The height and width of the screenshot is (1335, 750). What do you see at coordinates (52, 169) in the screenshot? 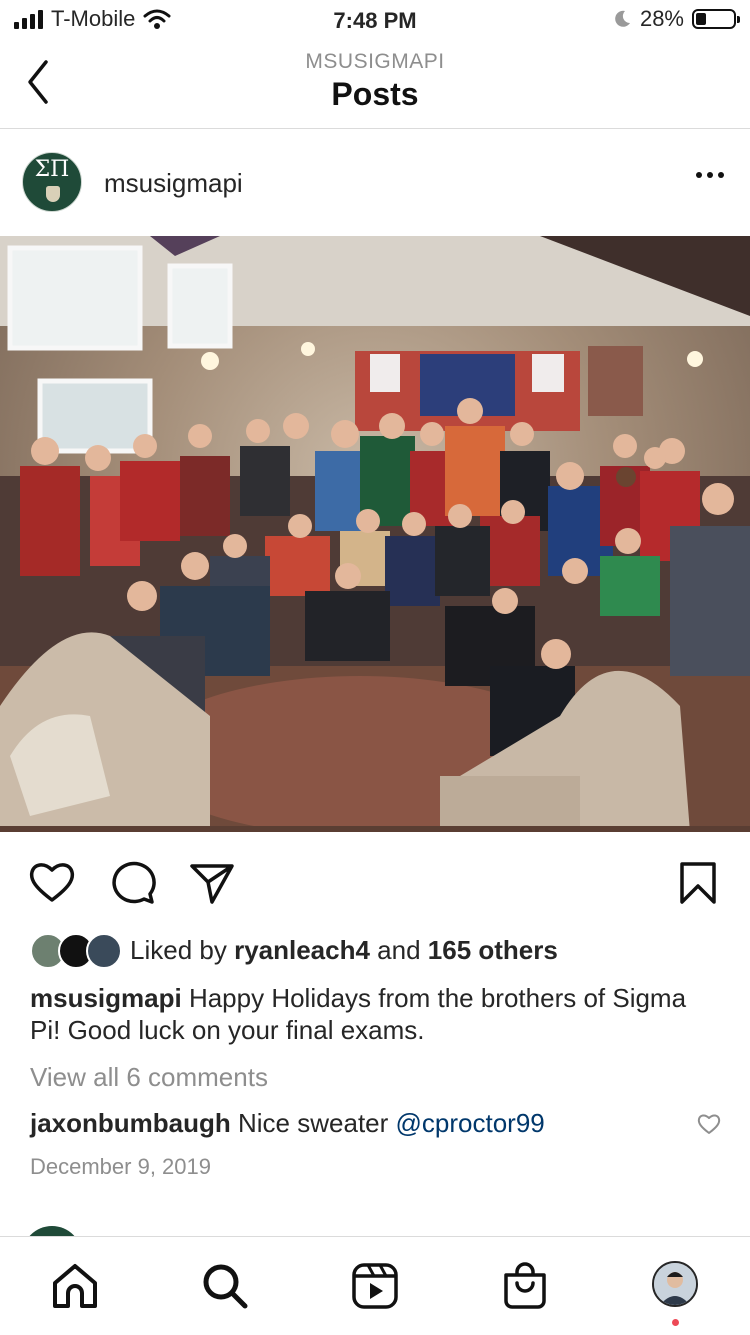
I see `avatar-letters: ΣΠ` at bounding box center [52, 169].